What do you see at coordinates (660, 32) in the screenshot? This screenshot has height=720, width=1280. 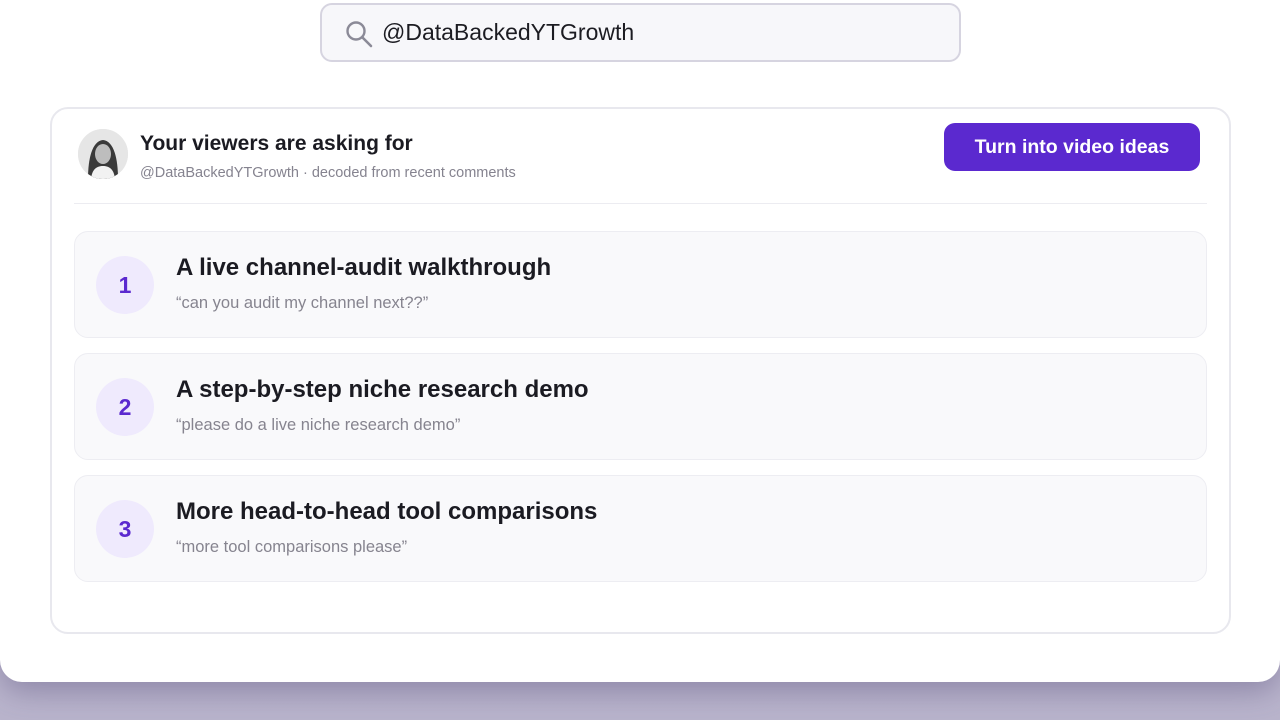 I see `search-input` at bounding box center [660, 32].